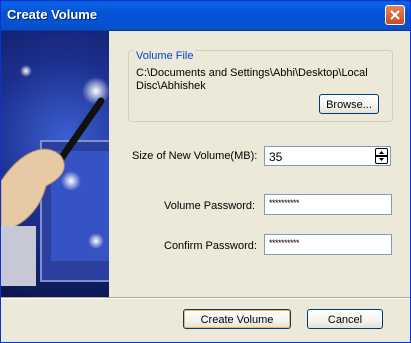  Describe the element at coordinates (195, 156) in the screenshot. I see `size-label: Size of New Volume(MB):` at that location.